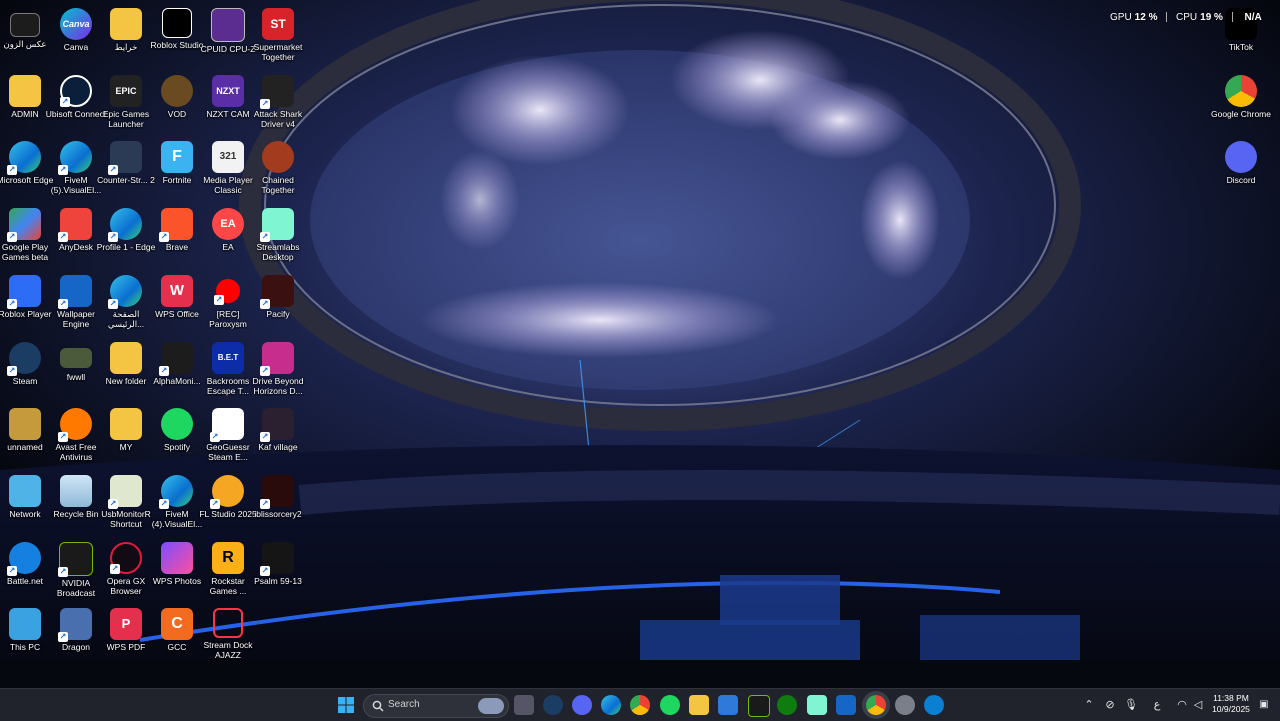 Image resolution: width=1280 pixels, height=721 pixels. I want to click on taskbar-clock: 11:38 PM 10/9/2025, so click(1231, 704).